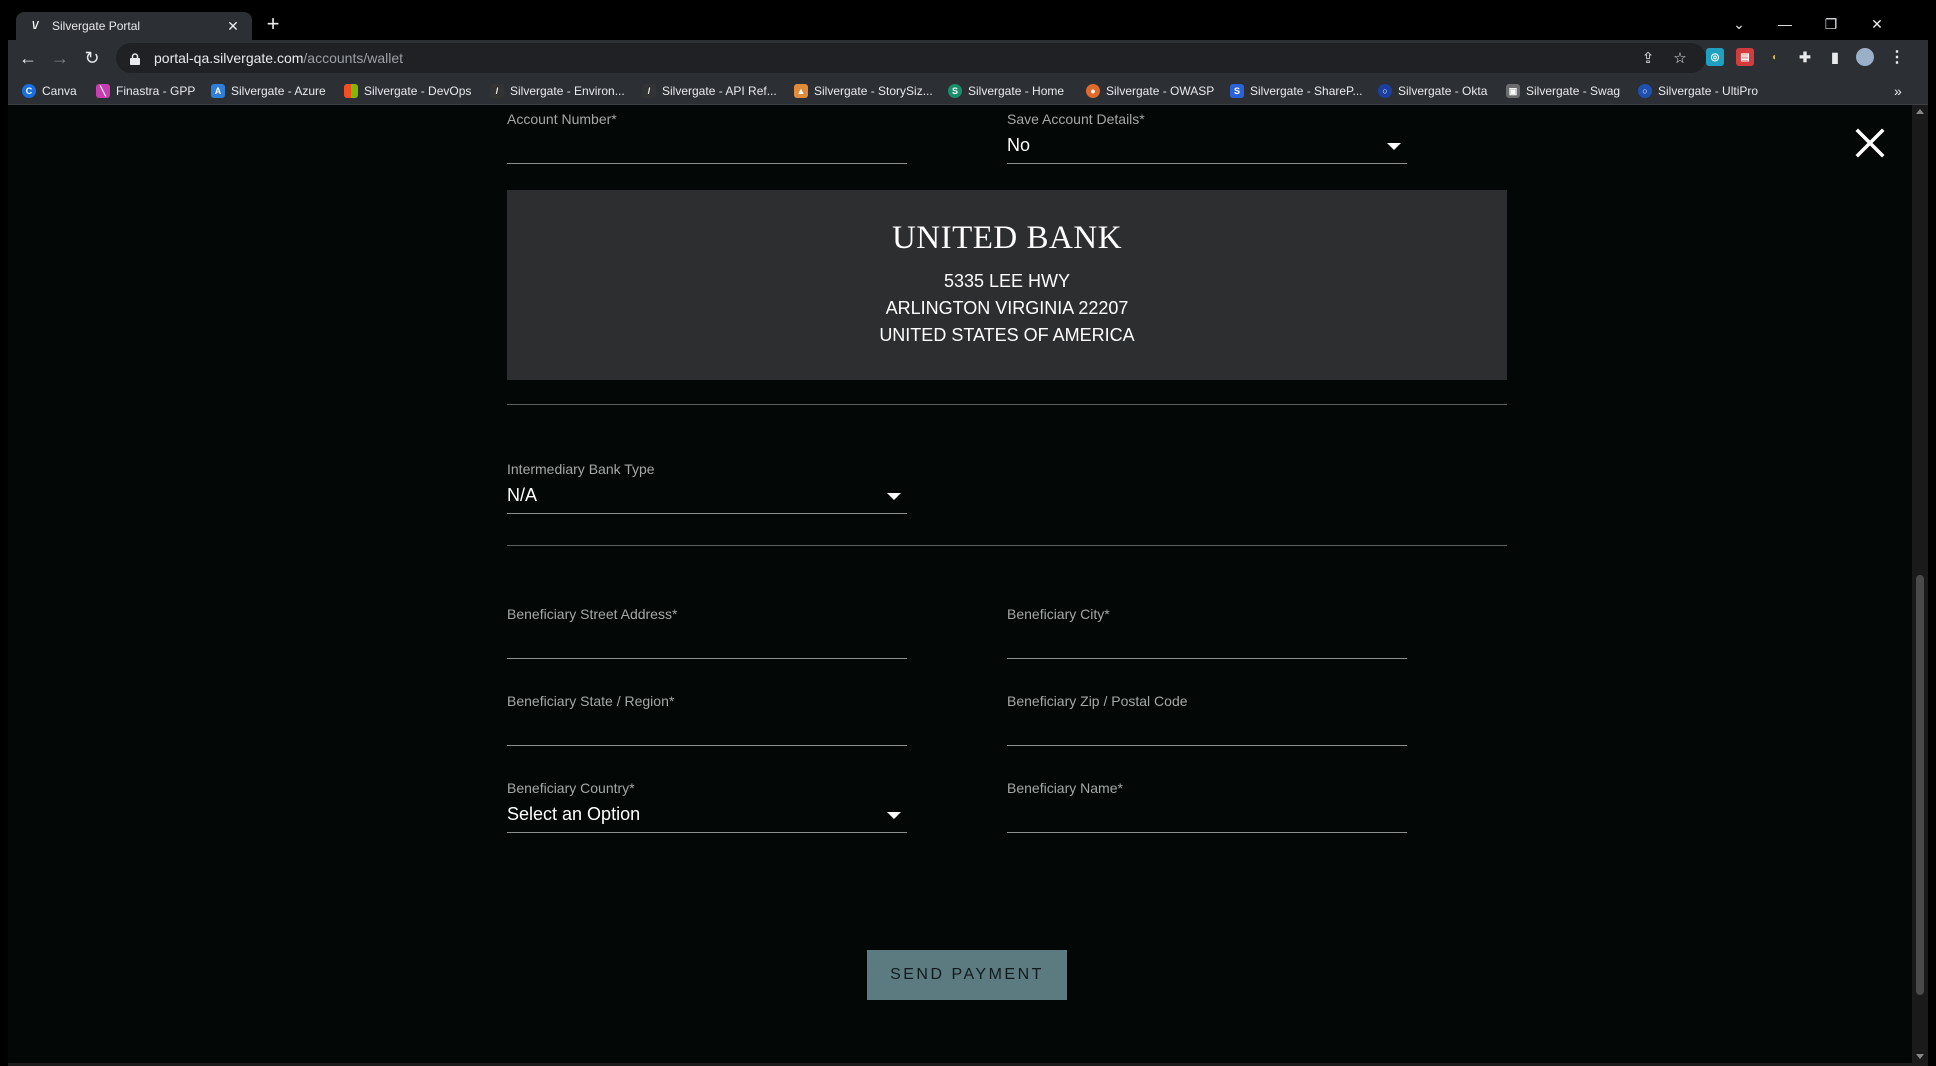 This screenshot has height=1066, width=1936. What do you see at coordinates (1007, 335) in the screenshot?
I see `bank-address-line: UNITED STATES OF AMERICA` at bounding box center [1007, 335].